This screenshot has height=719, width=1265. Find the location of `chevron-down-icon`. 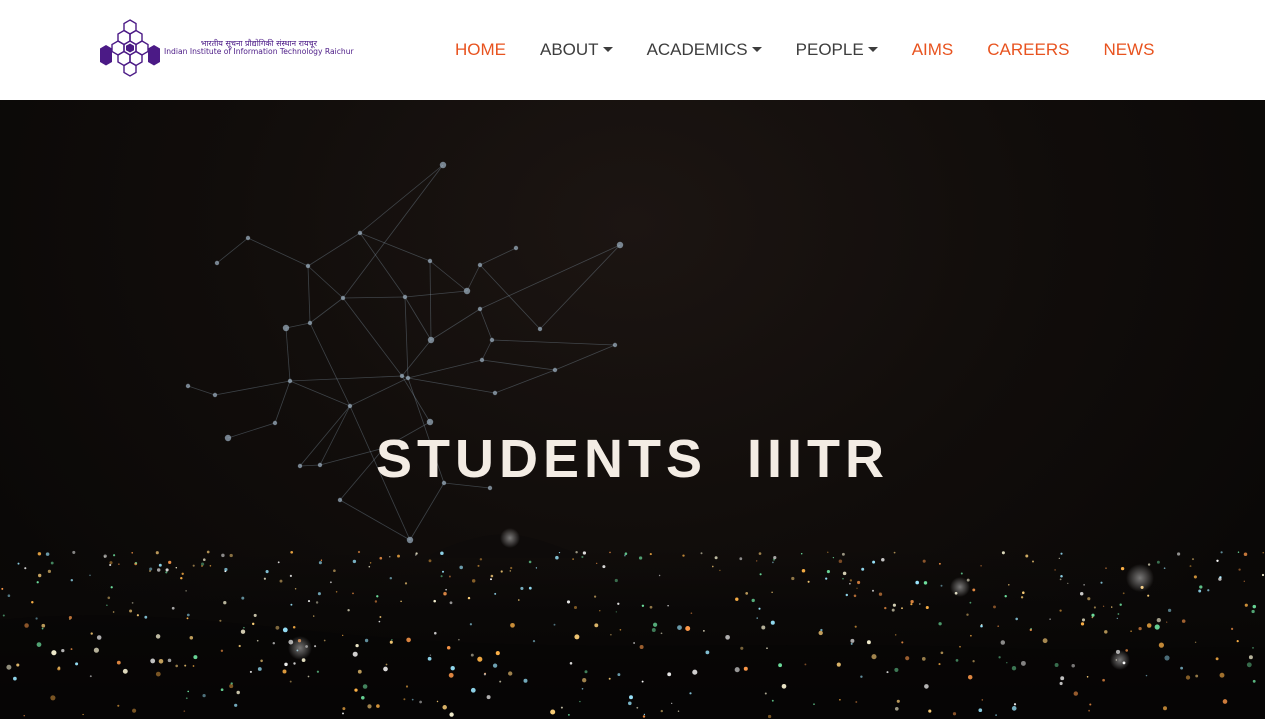

chevron-down-icon is located at coordinates (872, 49).